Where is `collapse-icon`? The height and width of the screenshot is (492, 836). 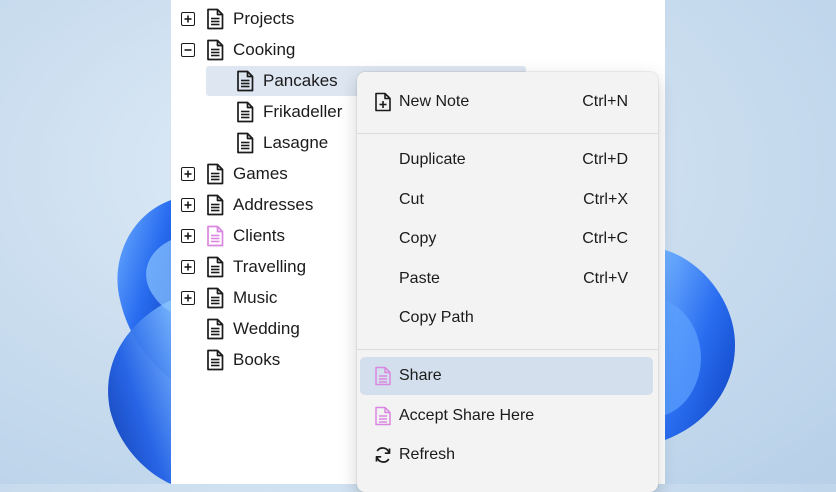 collapse-icon is located at coordinates (188, 50).